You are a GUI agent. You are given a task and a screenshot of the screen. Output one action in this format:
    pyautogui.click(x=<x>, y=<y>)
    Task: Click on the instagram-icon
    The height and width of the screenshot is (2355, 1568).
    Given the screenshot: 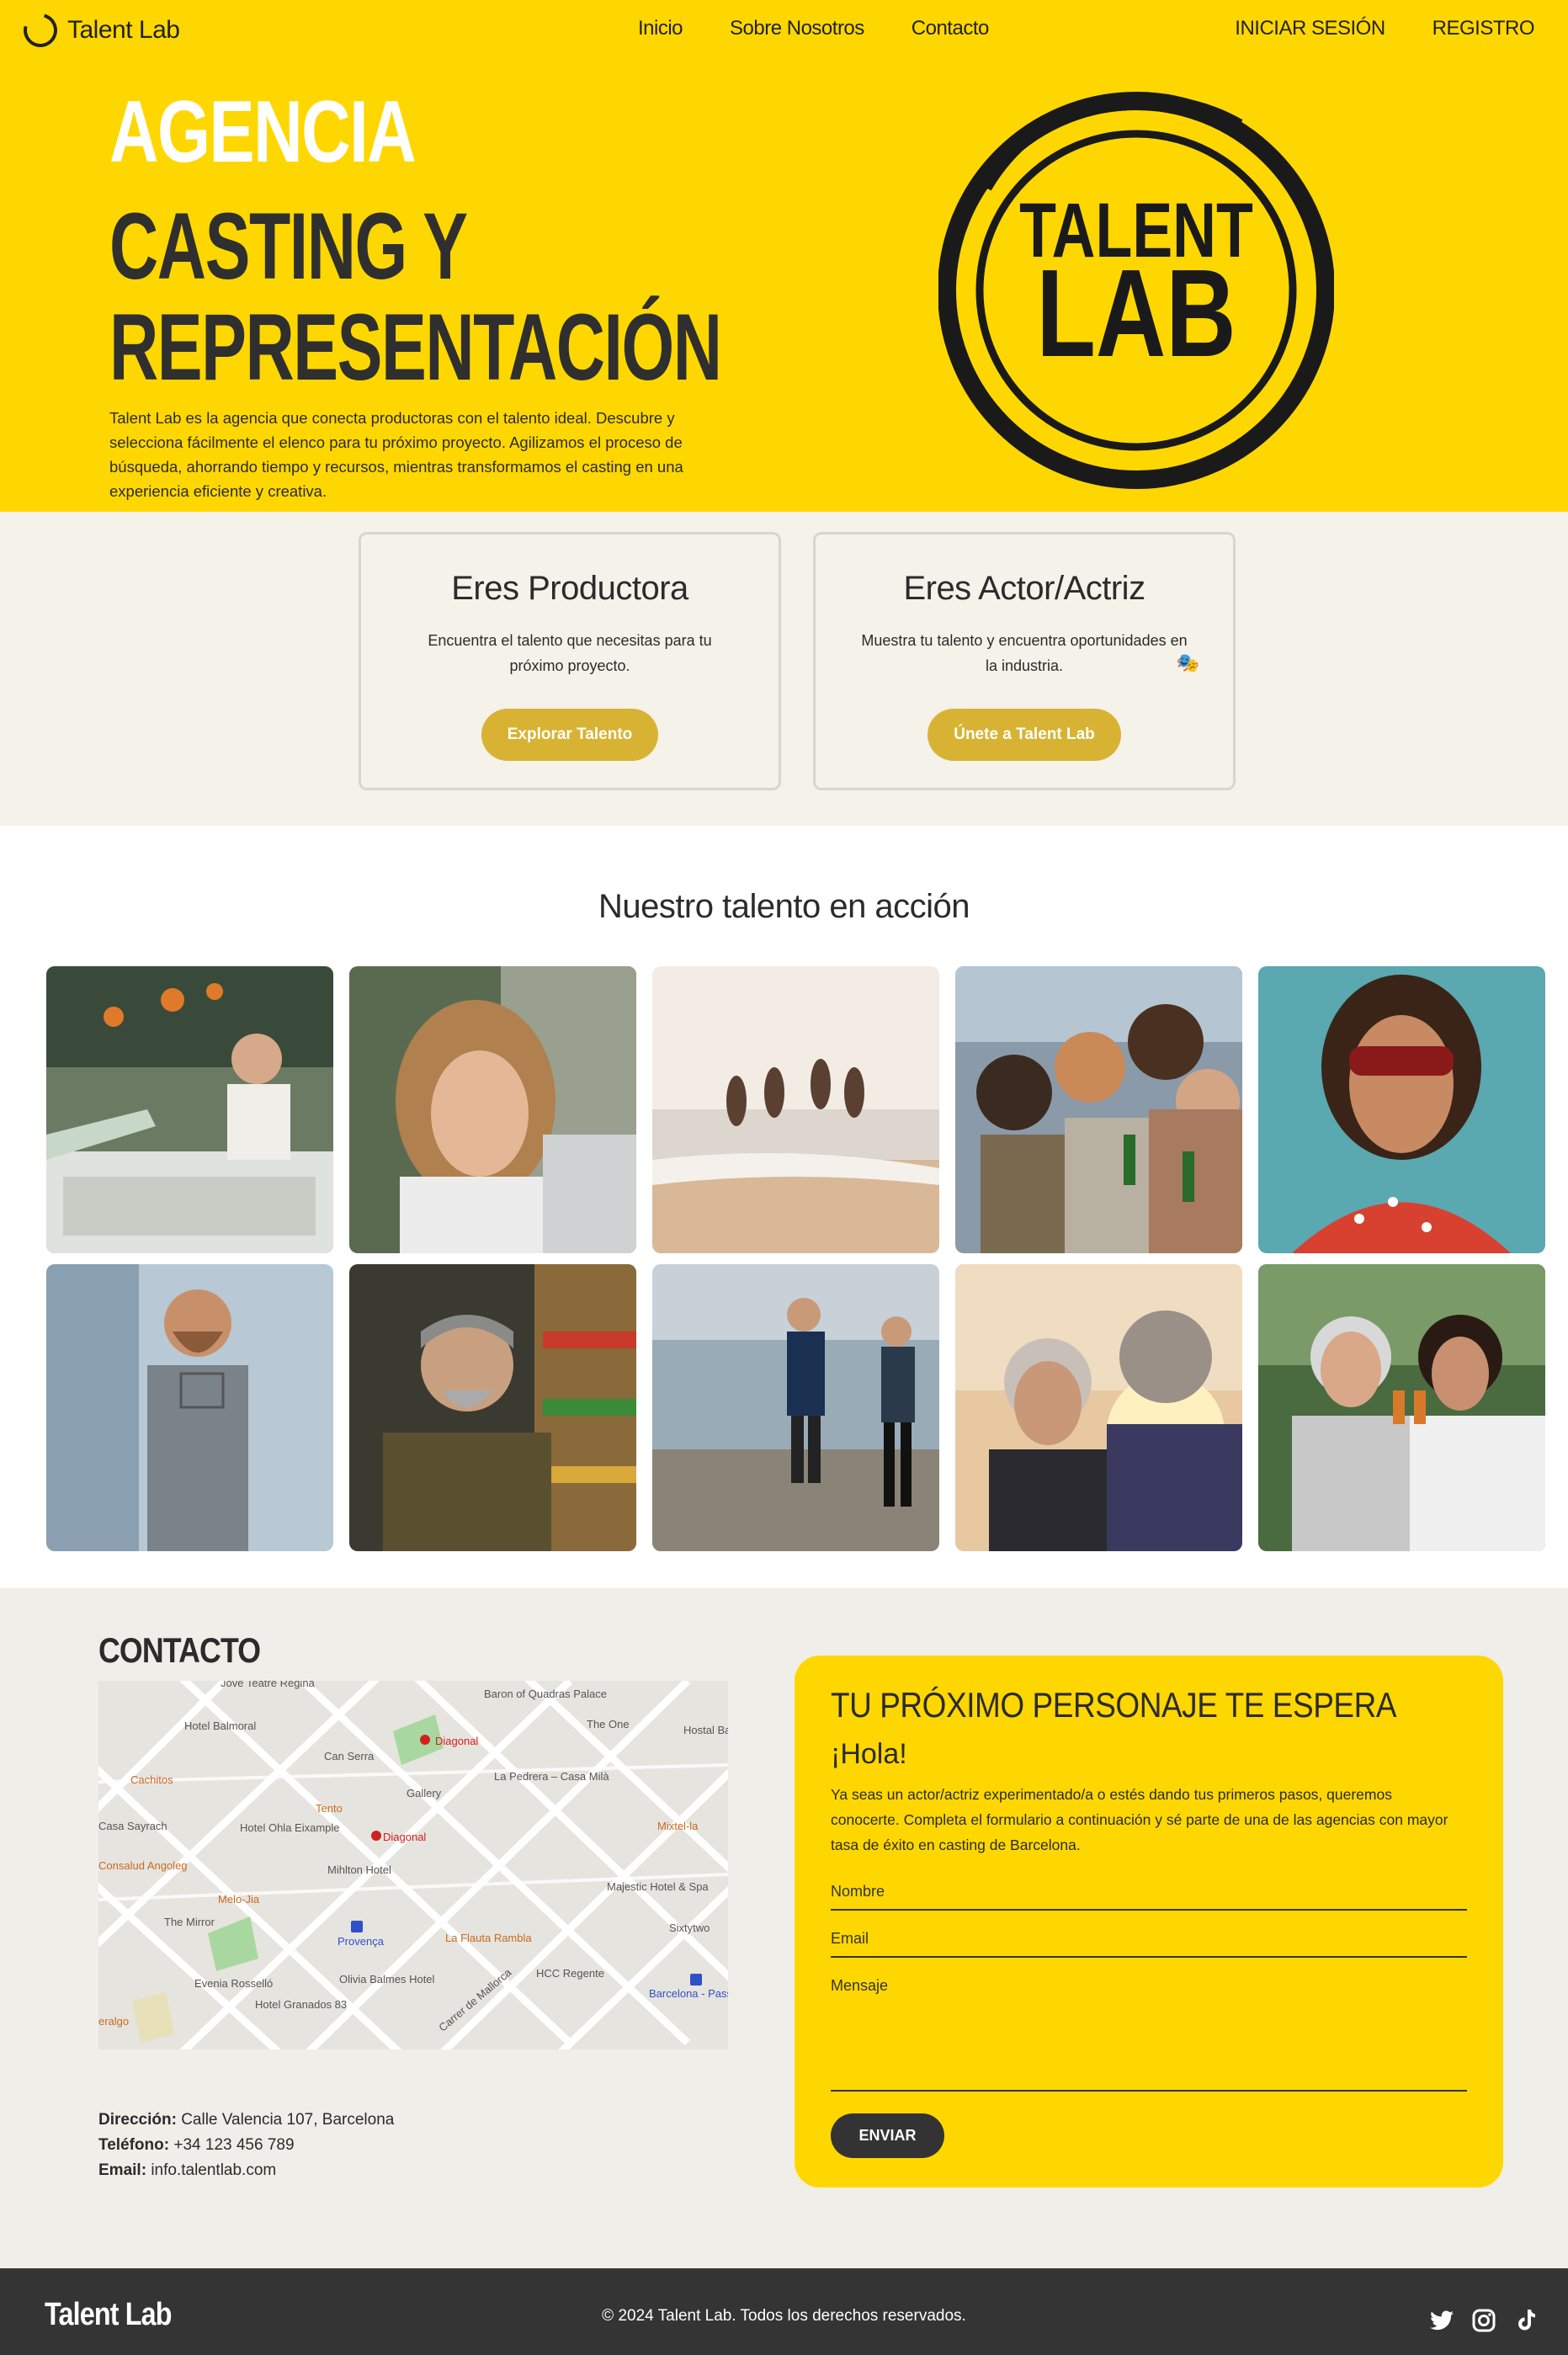 What is the action you would take?
    pyautogui.click(x=1483, y=2320)
    